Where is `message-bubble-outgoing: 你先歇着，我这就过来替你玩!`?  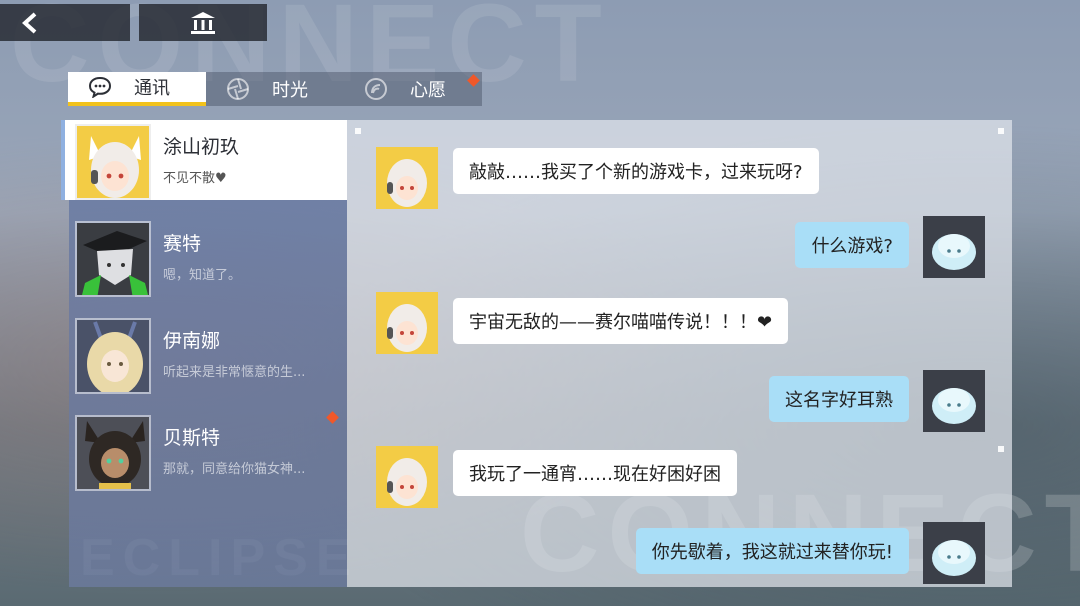 message-bubble-outgoing: 你先歇着，我这就过来替你玩! is located at coordinates (772, 551).